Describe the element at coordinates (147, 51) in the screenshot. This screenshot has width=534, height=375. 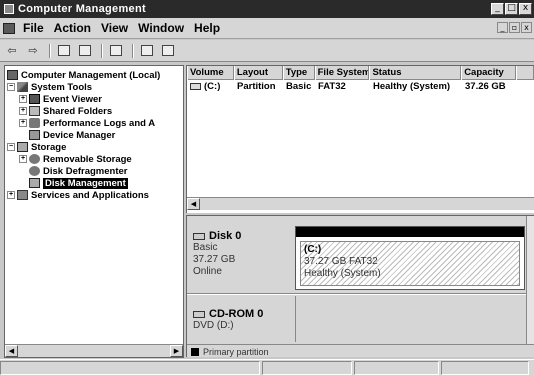
I see `help-icon` at that location.